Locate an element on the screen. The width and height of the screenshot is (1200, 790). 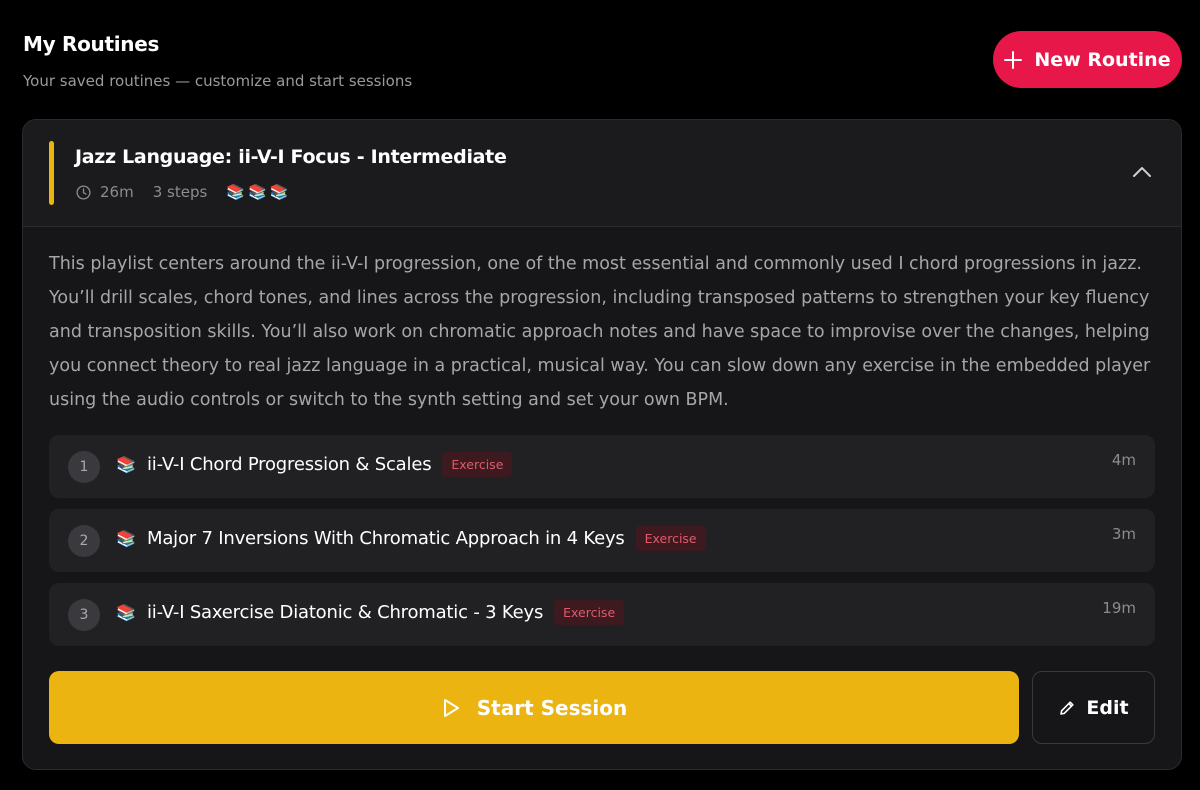
routine-meta: 26m 3 steps 📚📚📚 is located at coordinates (183, 192).